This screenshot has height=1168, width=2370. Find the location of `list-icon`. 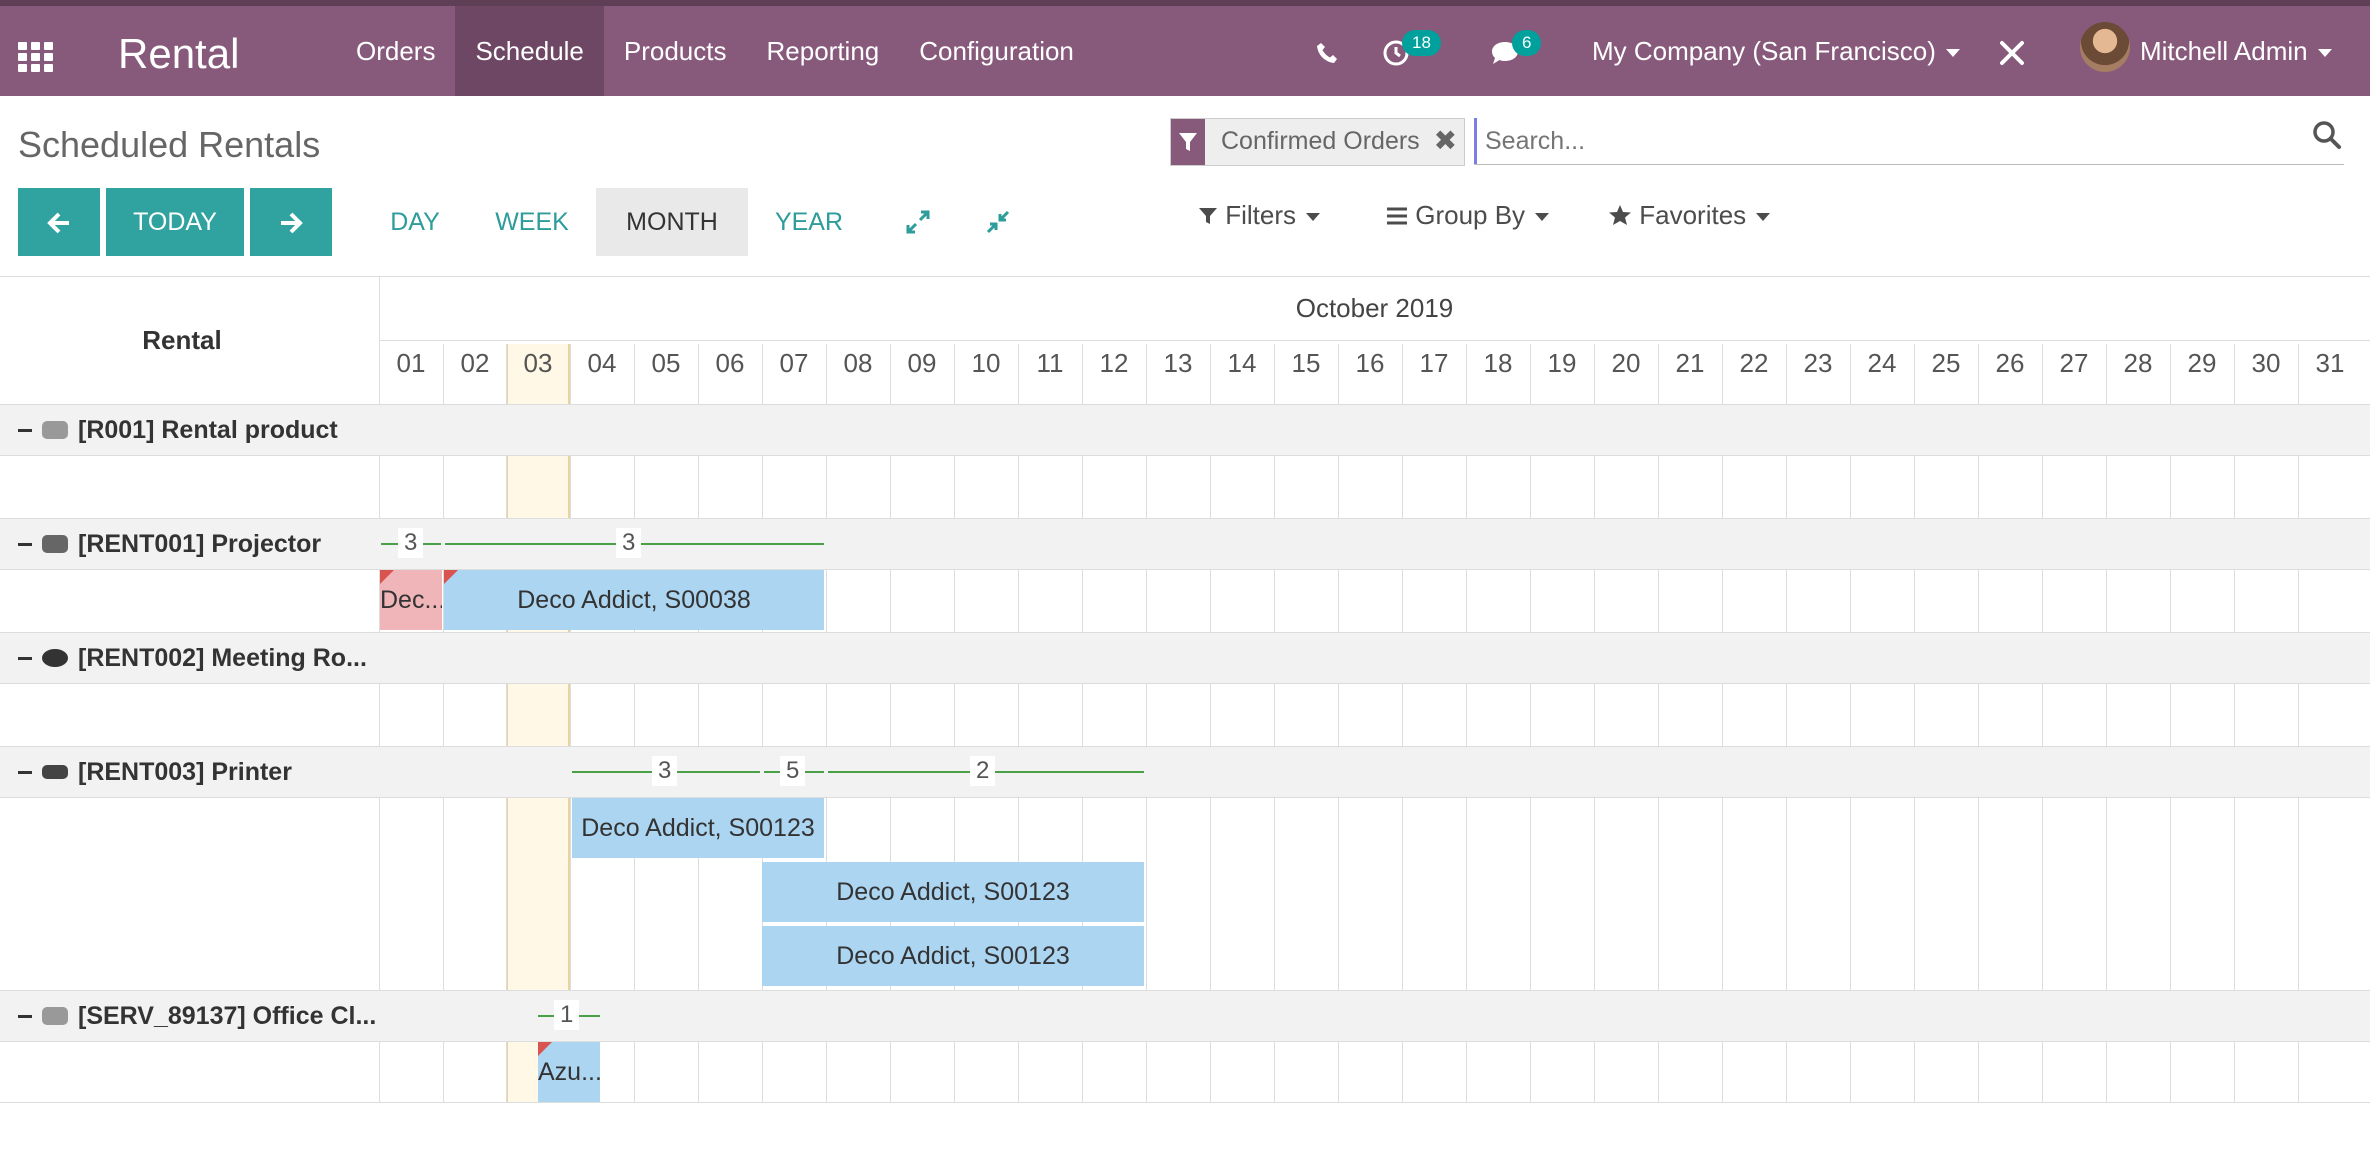

list-icon is located at coordinates (1397, 216).